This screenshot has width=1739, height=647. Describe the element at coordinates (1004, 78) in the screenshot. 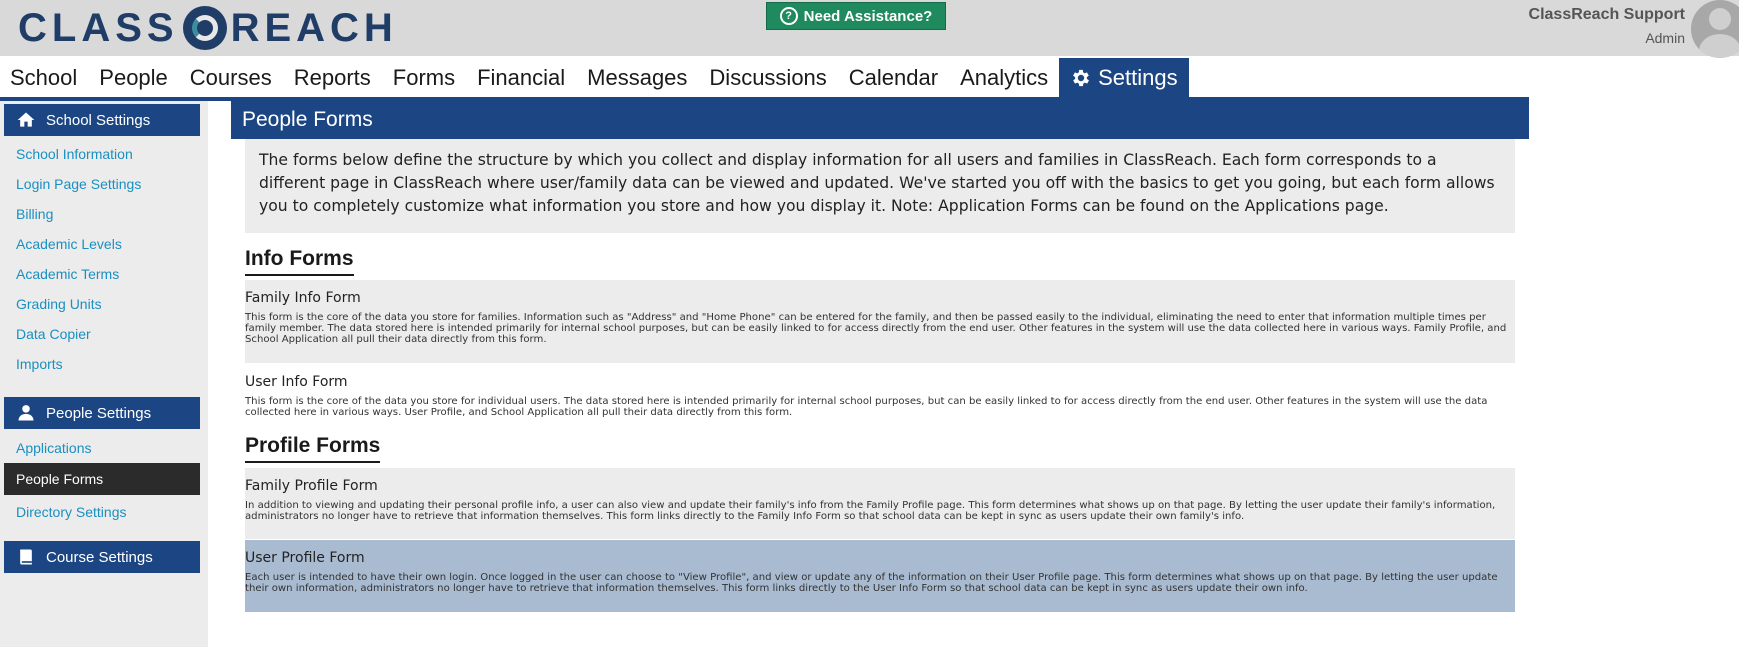

I see `nav-analytics: Analytics` at that location.